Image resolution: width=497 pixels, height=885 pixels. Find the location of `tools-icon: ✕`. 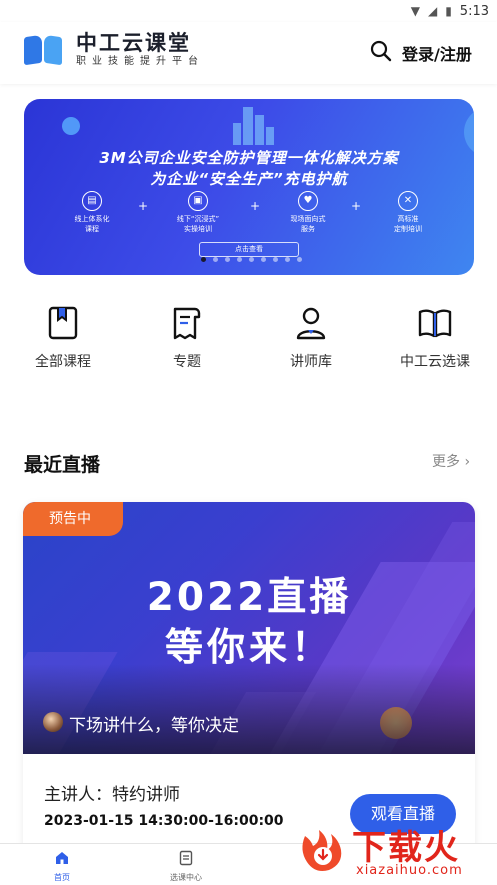

tools-icon: ✕ is located at coordinates (408, 201).